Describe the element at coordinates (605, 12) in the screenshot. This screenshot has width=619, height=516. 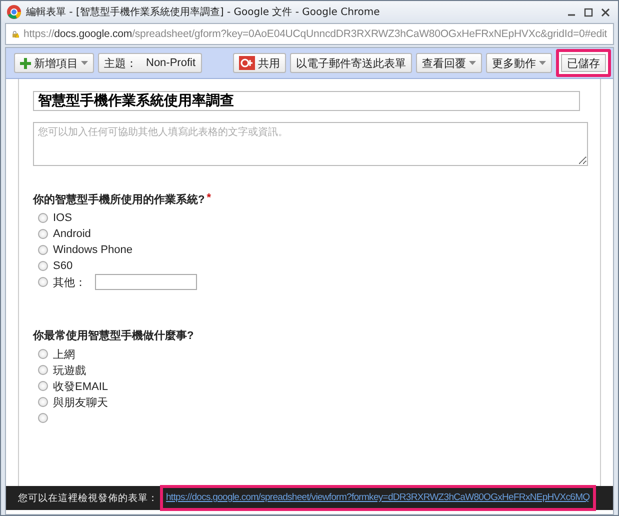
I see `close-icon` at that location.